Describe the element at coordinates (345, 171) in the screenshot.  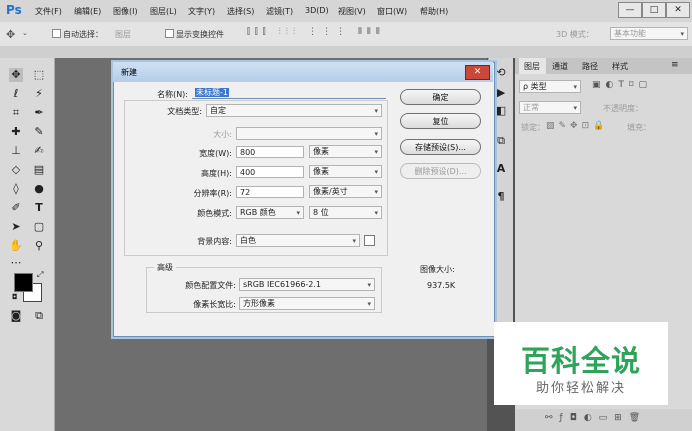
I see `height-unit-select: 像素 ▾` at that location.